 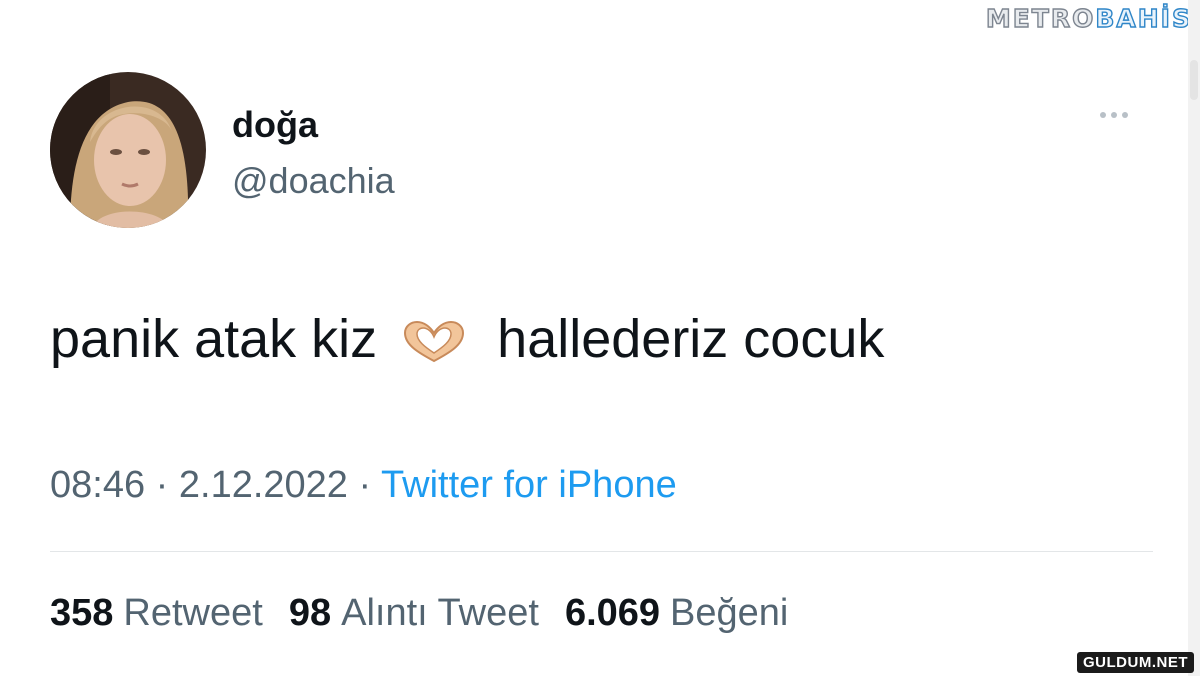 I want to click on retweet-label: Retweet, so click(x=193, y=613).